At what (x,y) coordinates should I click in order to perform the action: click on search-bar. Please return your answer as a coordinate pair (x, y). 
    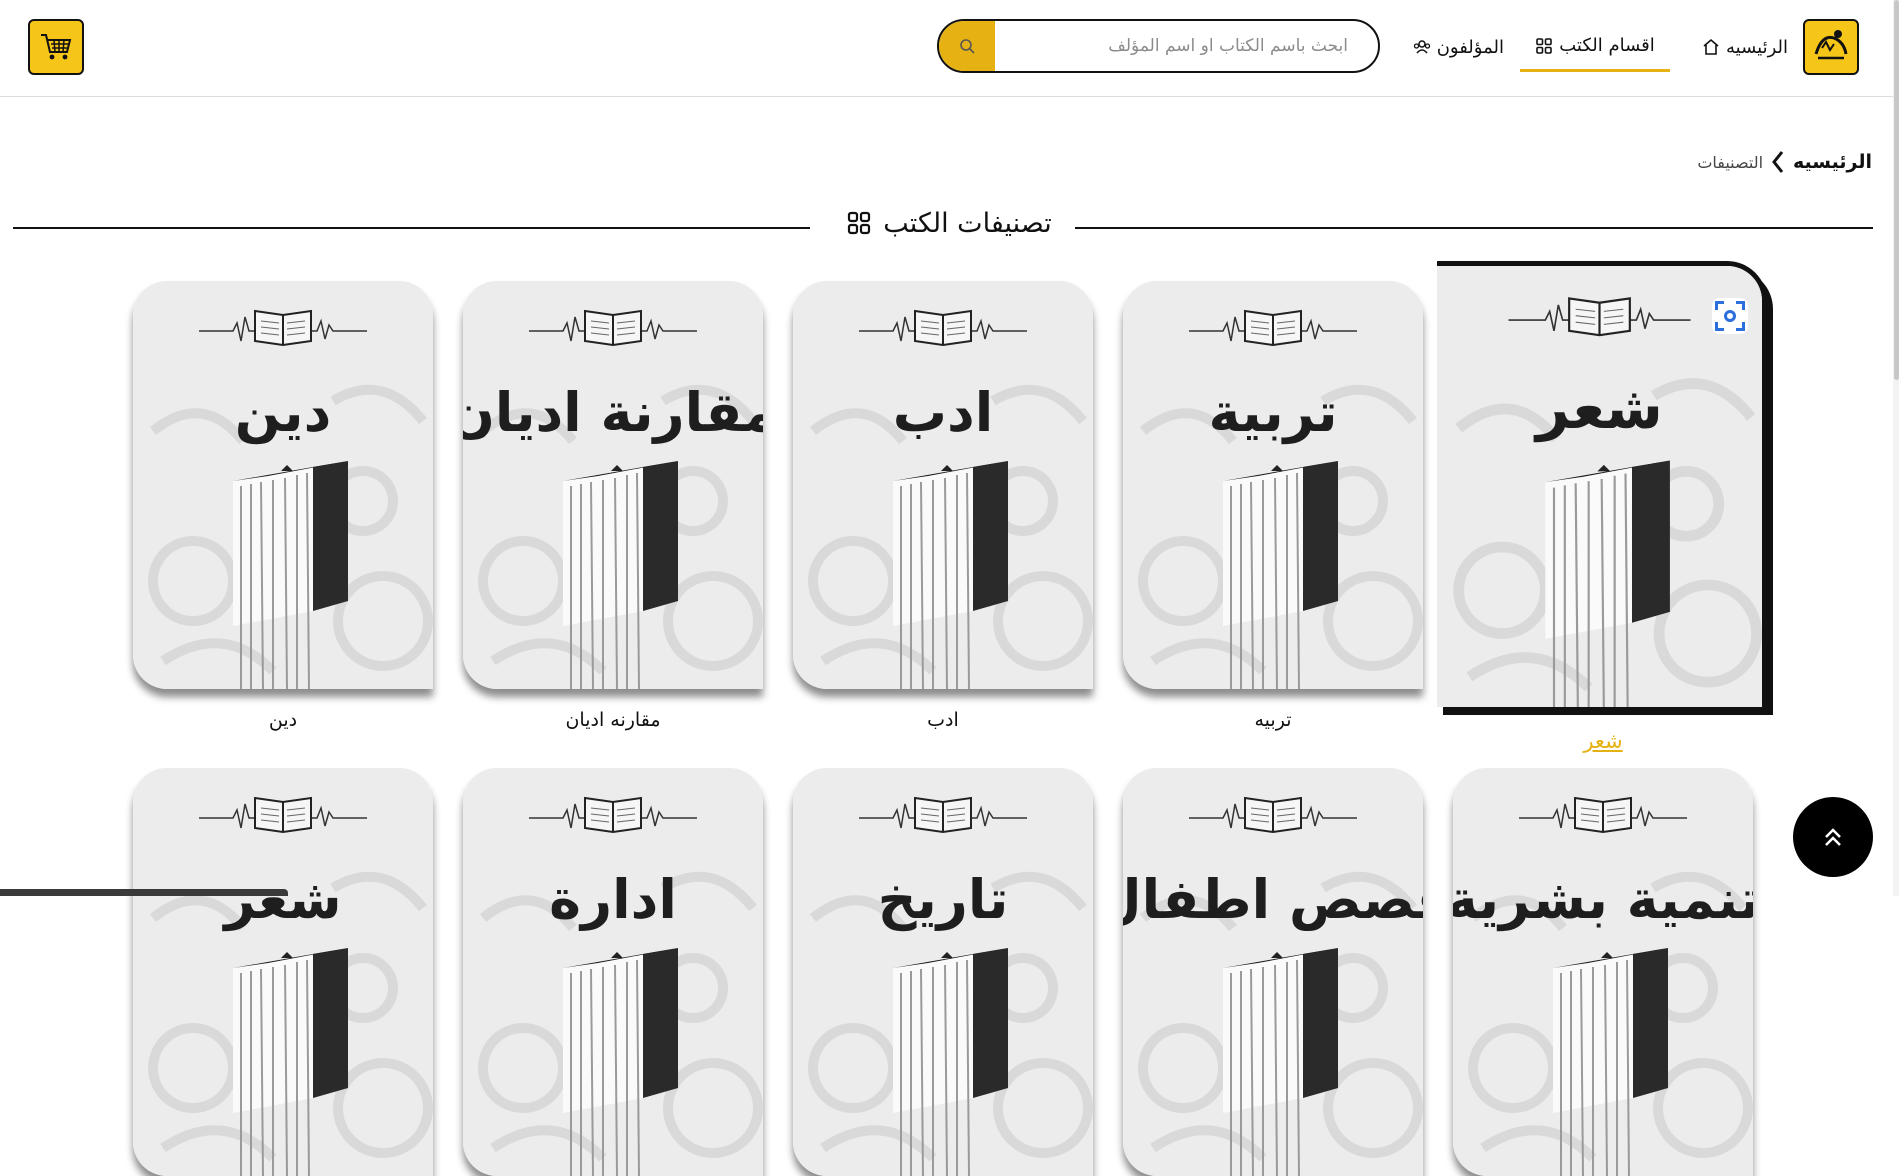
    Looking at the image, I should click on (1158, 46).